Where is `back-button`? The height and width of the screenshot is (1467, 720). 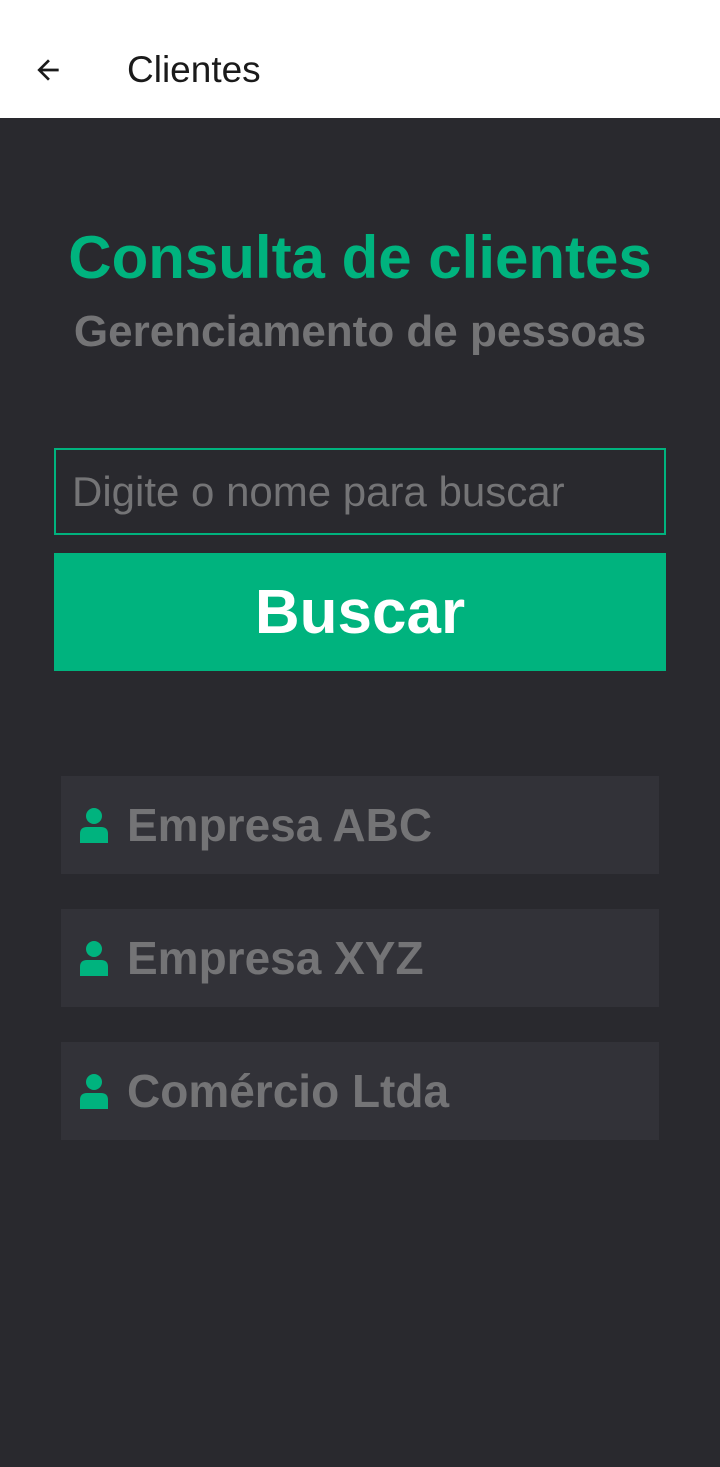 back-button is located at coordinates (48, 70).